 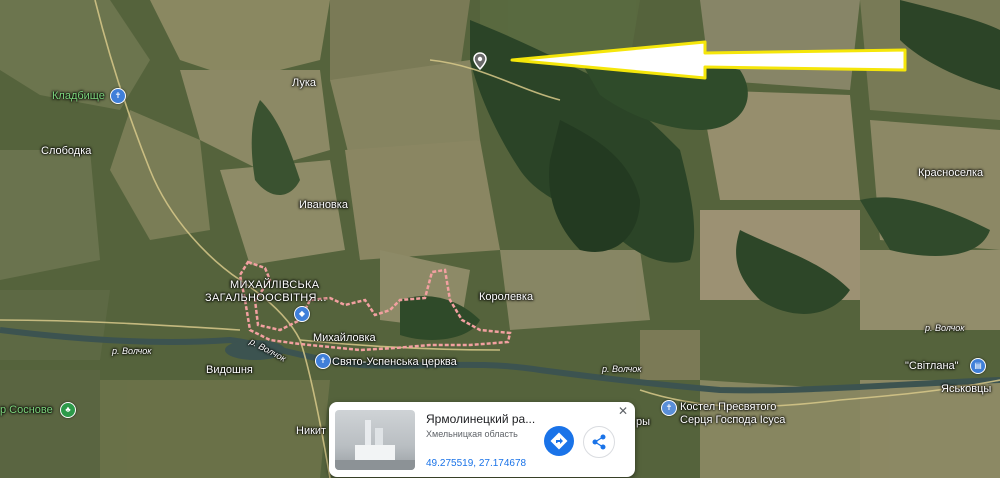 I want to click on place-label-cemetery: Кладбище, so click(x=78, y=96).